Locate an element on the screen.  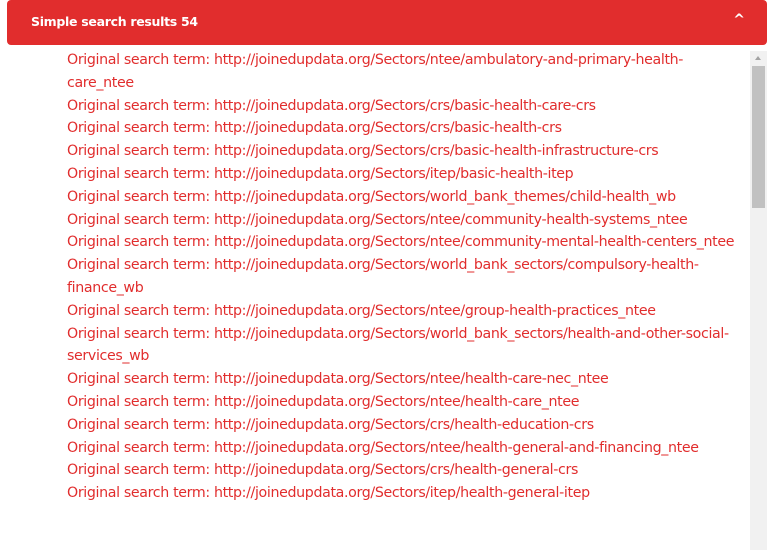
scroll-thumb is located at coordinates (758, 137).